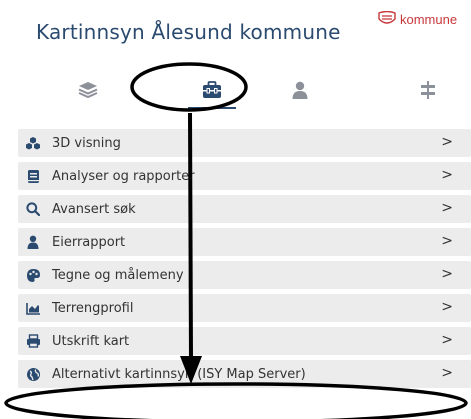 The image size is (471, 419). Describe the element at coordinates (244, 143) in the screenshot. I see `menu-item-3d-visning: 3D visning >` at that location.